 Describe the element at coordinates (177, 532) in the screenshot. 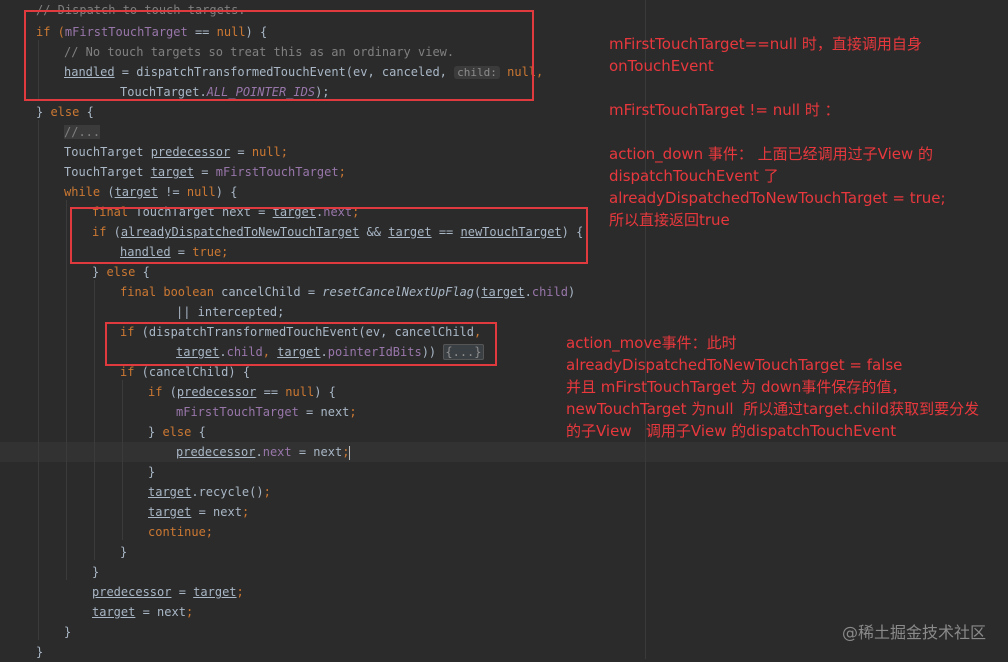

I see `keyword: continue` at that location.